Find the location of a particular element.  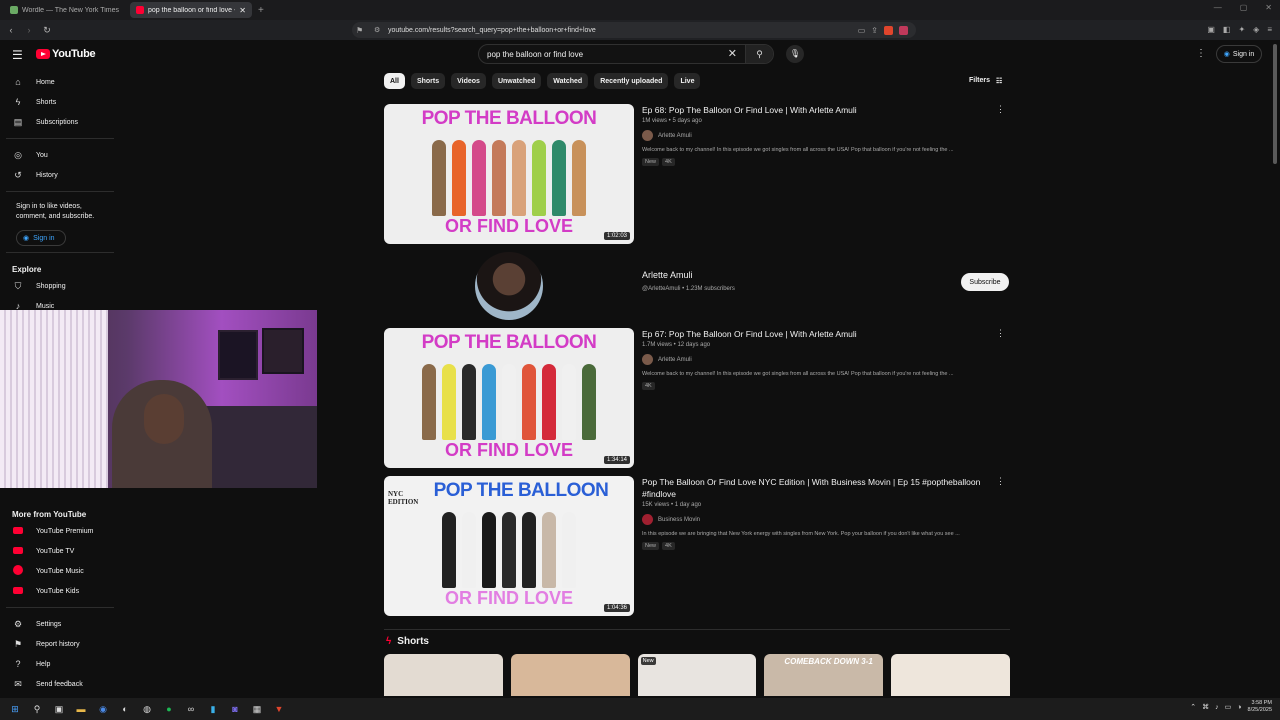

tray-chevron-icon: ⌃ is located at coordinates (1193, 707).